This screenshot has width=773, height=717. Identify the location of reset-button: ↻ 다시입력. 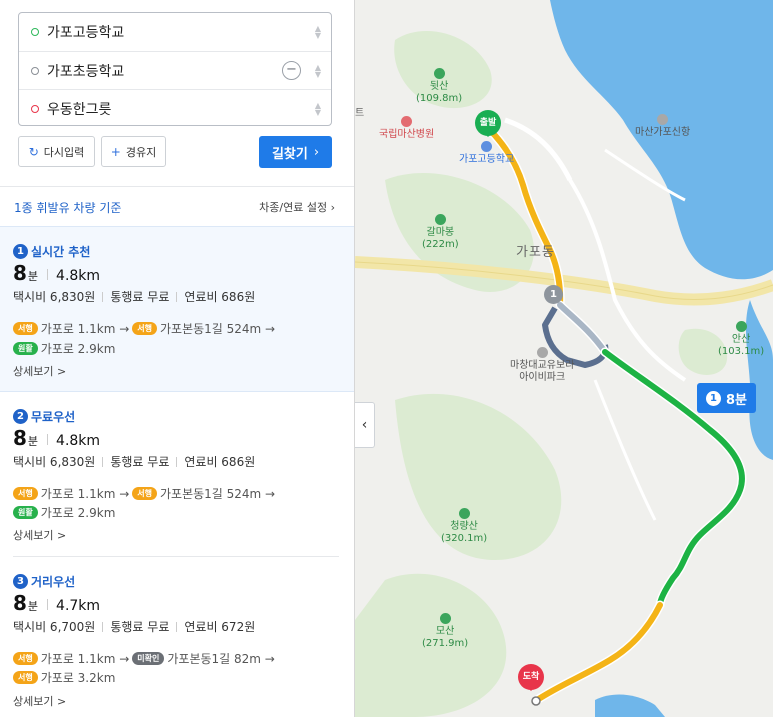
(56, 151).